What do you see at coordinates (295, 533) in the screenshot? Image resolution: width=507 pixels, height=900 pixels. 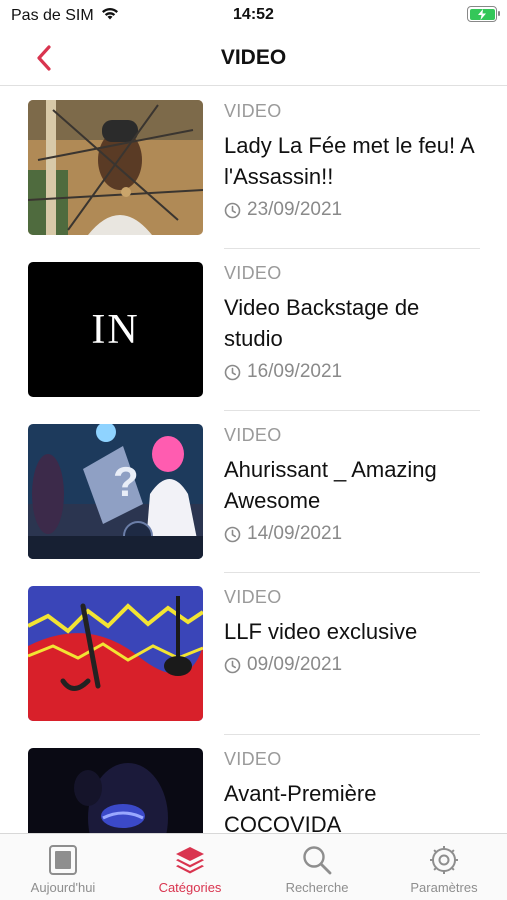 I see `item-date: 14/09/2021` at bounding box center [295, 533].